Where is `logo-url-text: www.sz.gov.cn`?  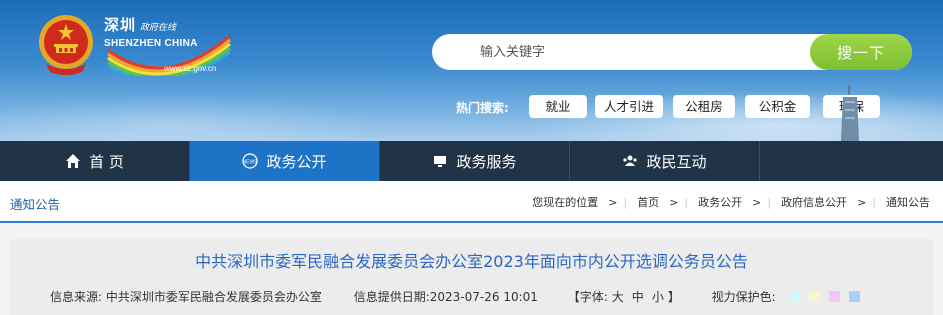
logo-url-text: www.sz.gov.cn is located at coordinates (190, 68).